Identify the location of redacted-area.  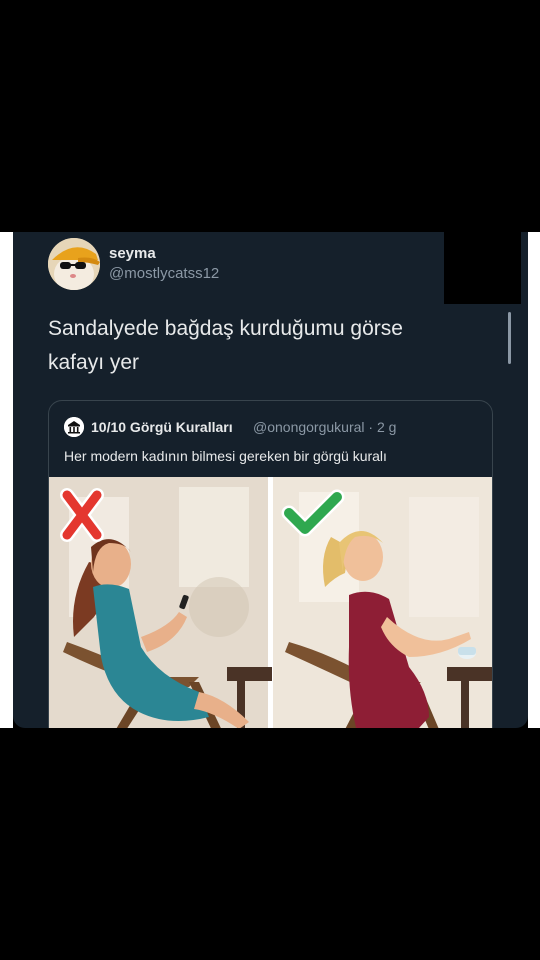
(482, 268).